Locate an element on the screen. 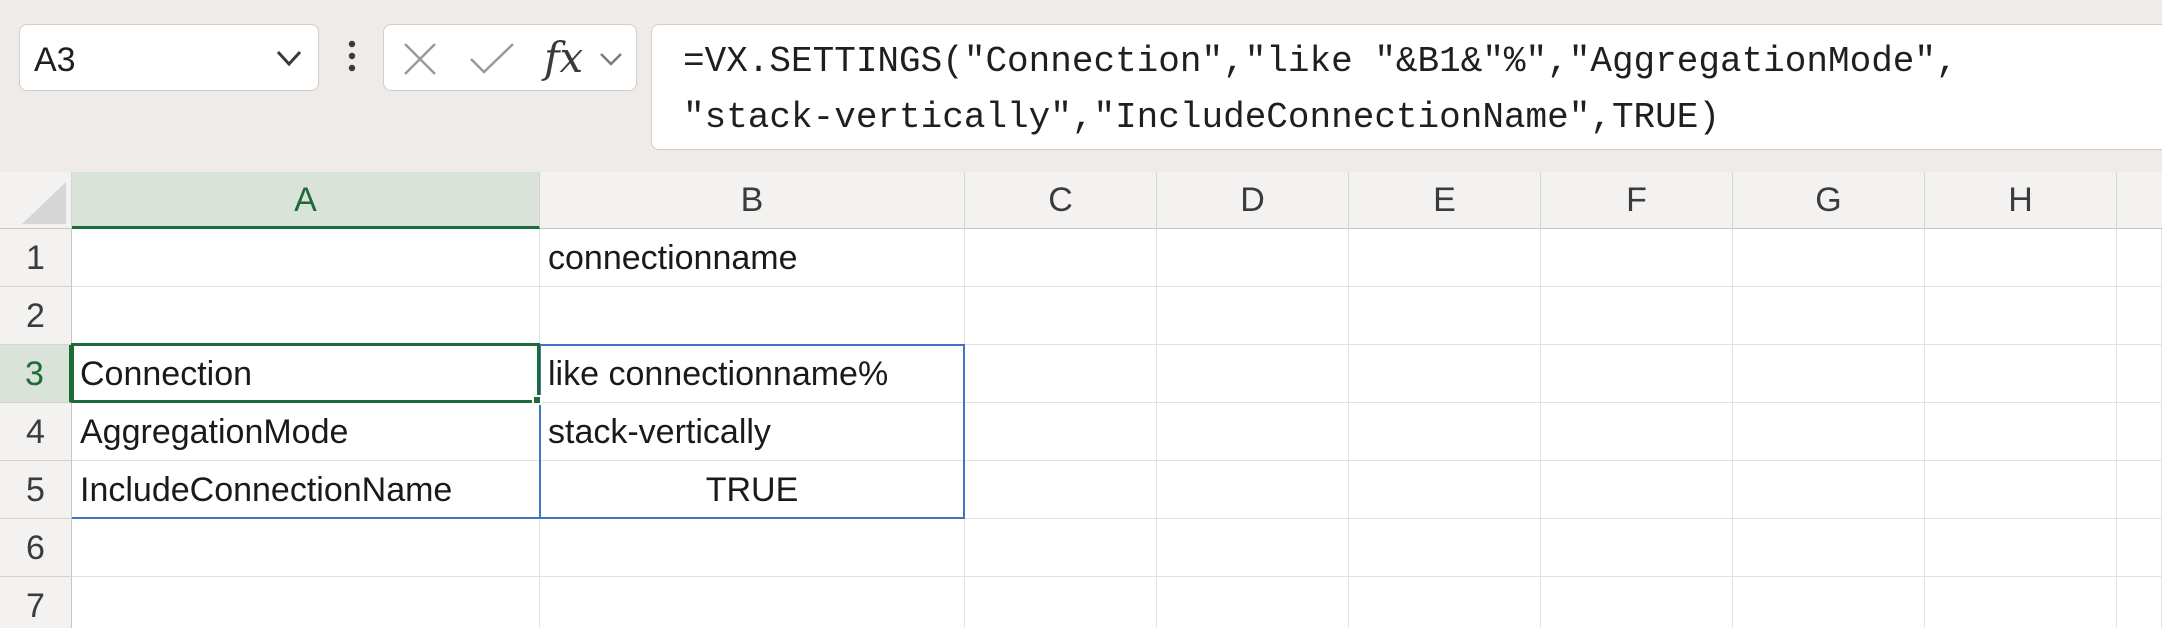  cell-c6 is located at coordinates (1061, 548).